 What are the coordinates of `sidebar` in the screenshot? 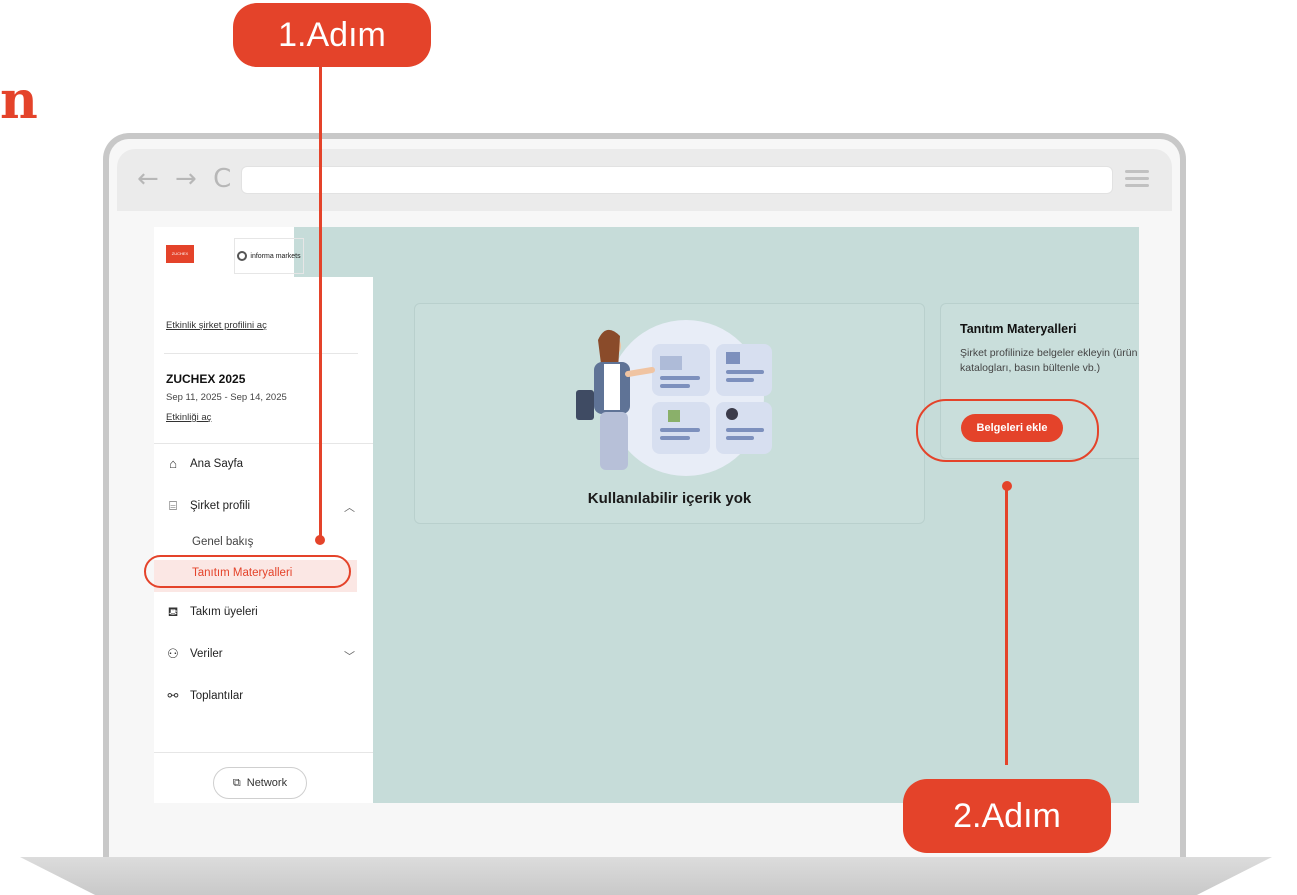 It's located at (263, 540).